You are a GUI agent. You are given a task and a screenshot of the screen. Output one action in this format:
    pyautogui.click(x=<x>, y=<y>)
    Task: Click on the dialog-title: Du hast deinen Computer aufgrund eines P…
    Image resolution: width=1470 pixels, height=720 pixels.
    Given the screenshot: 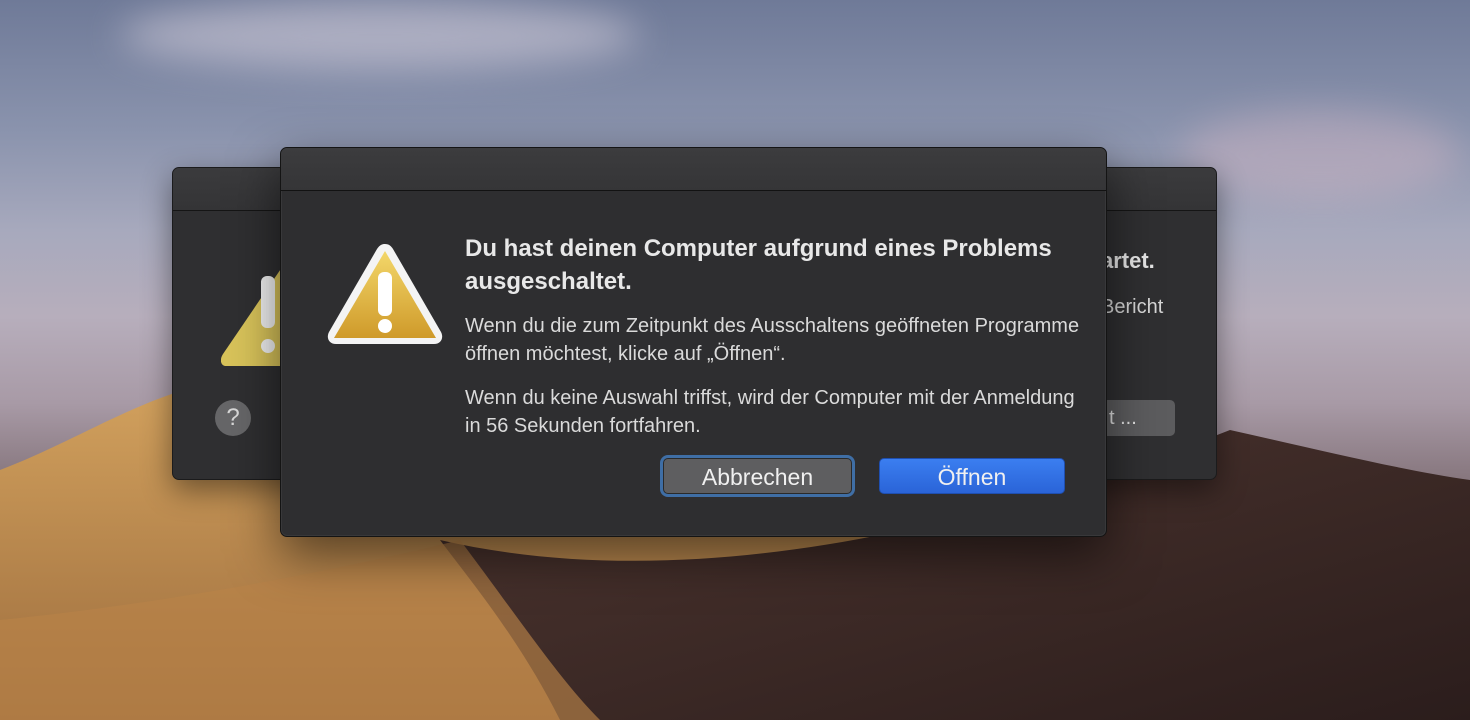 What is the action you would take?
    pyautogui.click(x=758, y=265)
    